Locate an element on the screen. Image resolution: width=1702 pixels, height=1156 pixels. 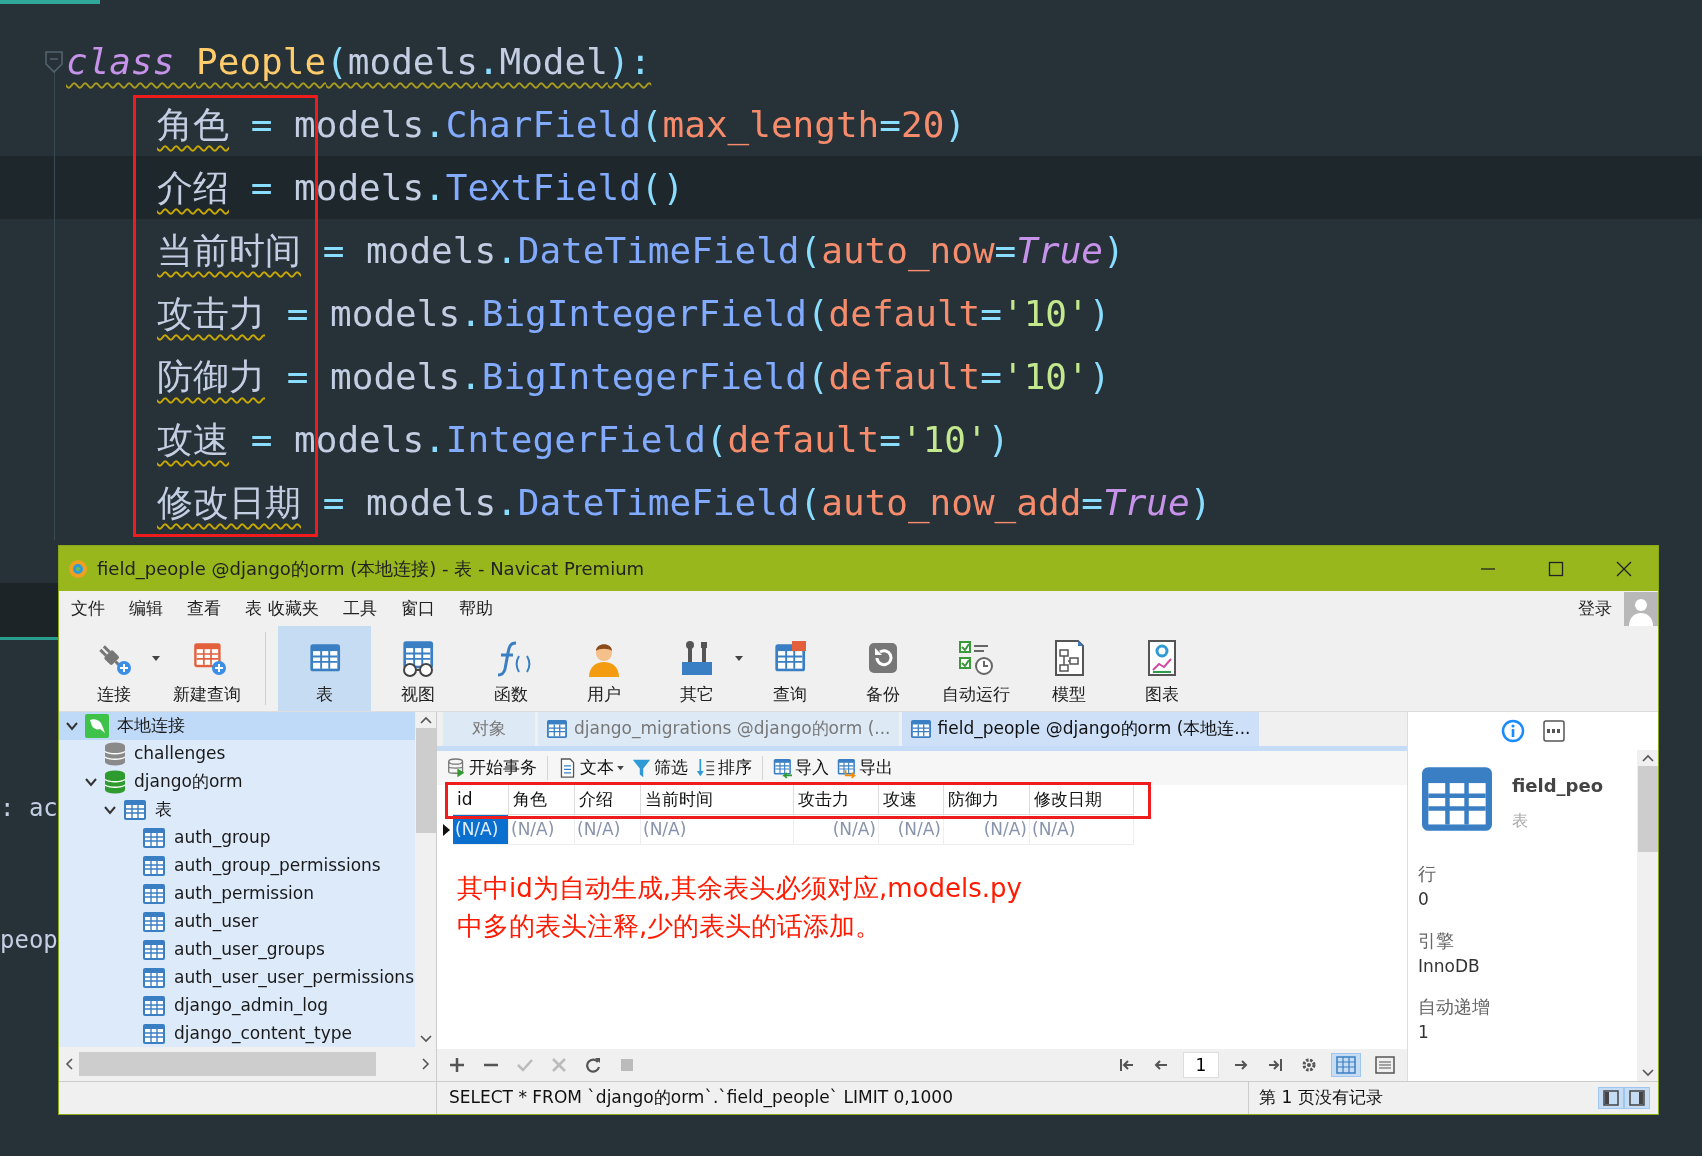
toolbar-button: 其它 is located at coordinates (696, 668).